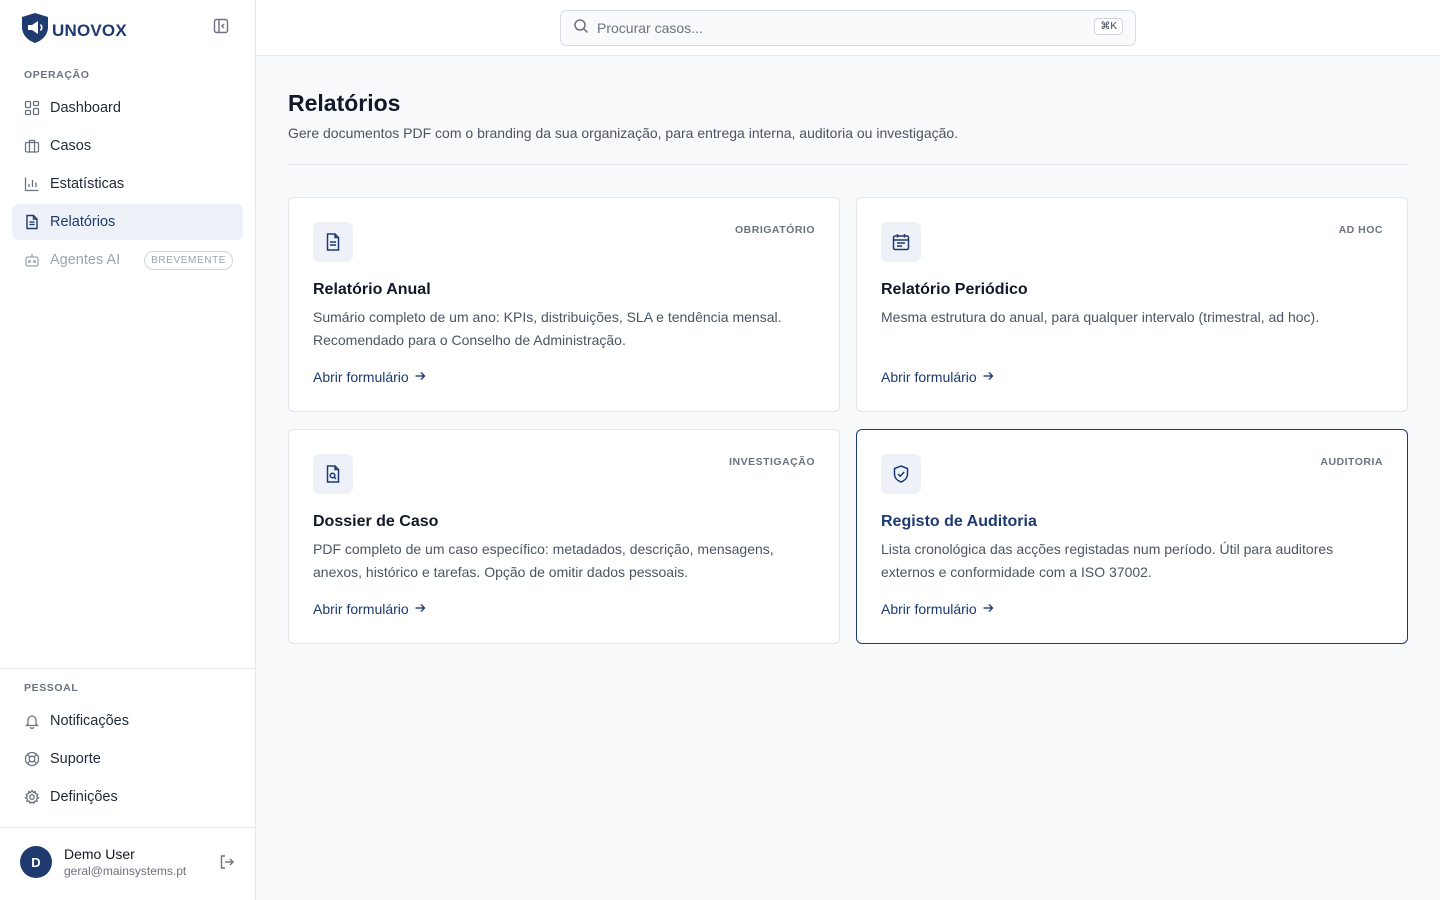  I want to click on sidebar-item-dashboard: Dashboard, so click(127, 108).